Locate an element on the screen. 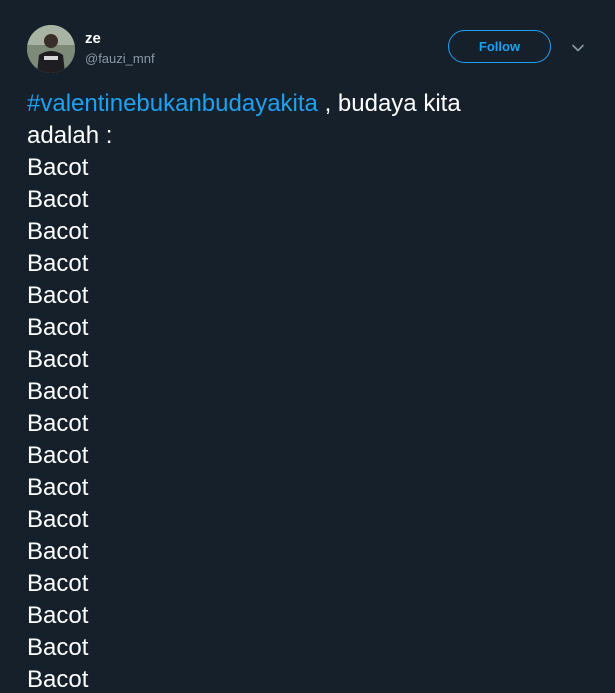  avatar is located at coordinates (51, 49).